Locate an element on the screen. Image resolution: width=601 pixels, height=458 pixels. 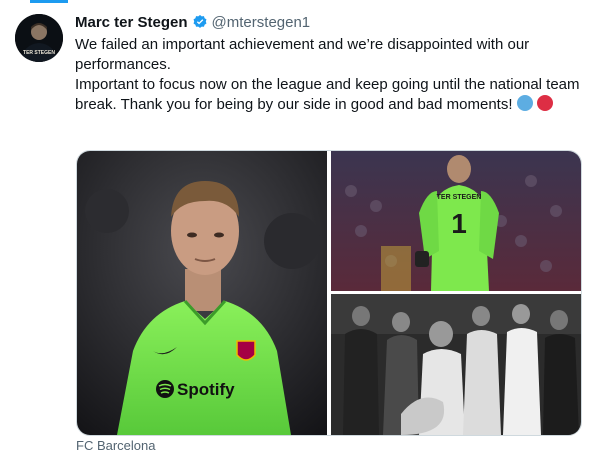
shirt-back-text: TER STEGEN is located at coordinates (459, 197).